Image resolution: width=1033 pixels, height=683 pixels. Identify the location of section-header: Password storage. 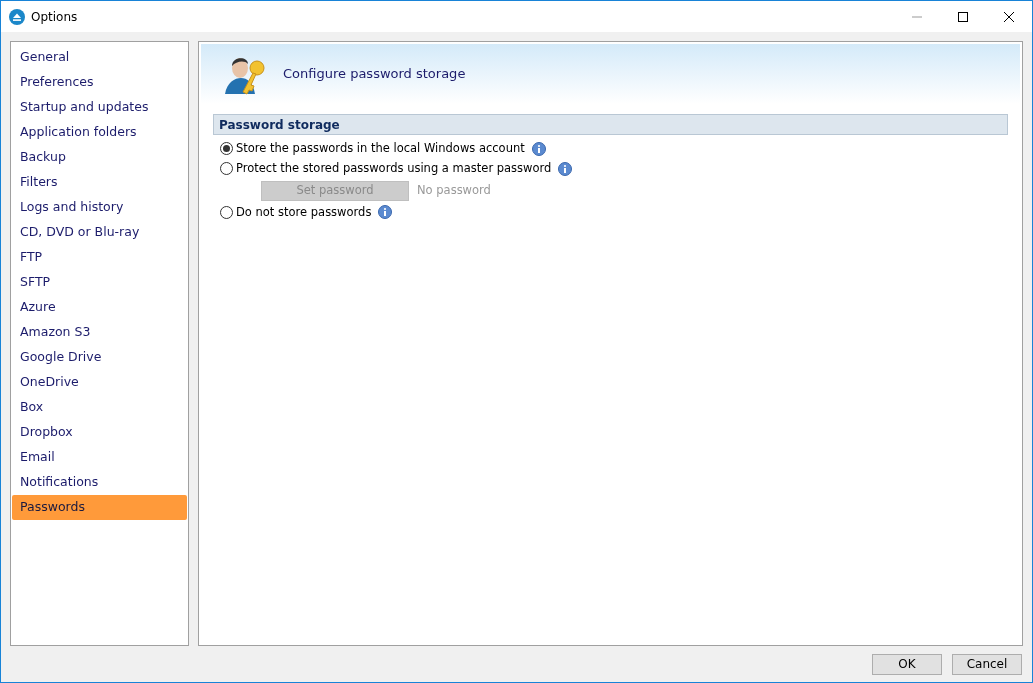
(610, 124).